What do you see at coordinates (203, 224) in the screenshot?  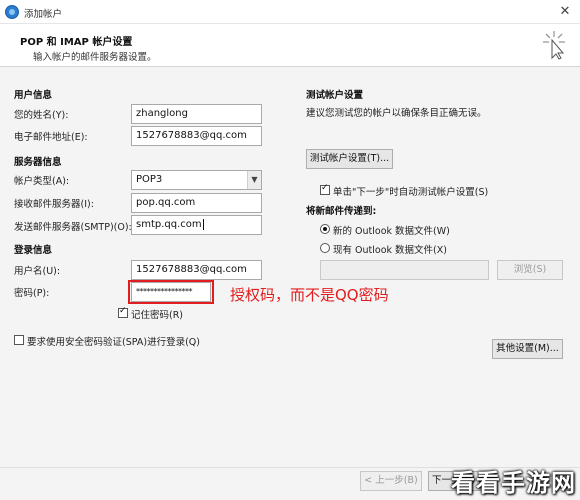 I see `text-caret` at bounding box center [203, 224].